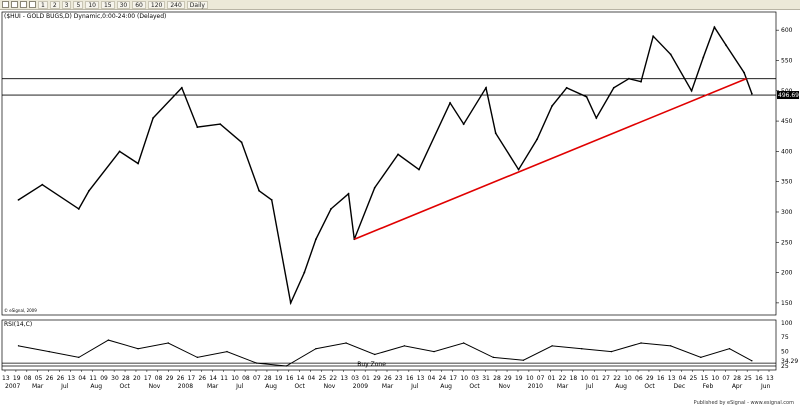 The image size is (800, 407). What do you see at coordinates (43, 4) in the screenshot?
I see `interval-button-1: 1` at bounding box center [43, 4].